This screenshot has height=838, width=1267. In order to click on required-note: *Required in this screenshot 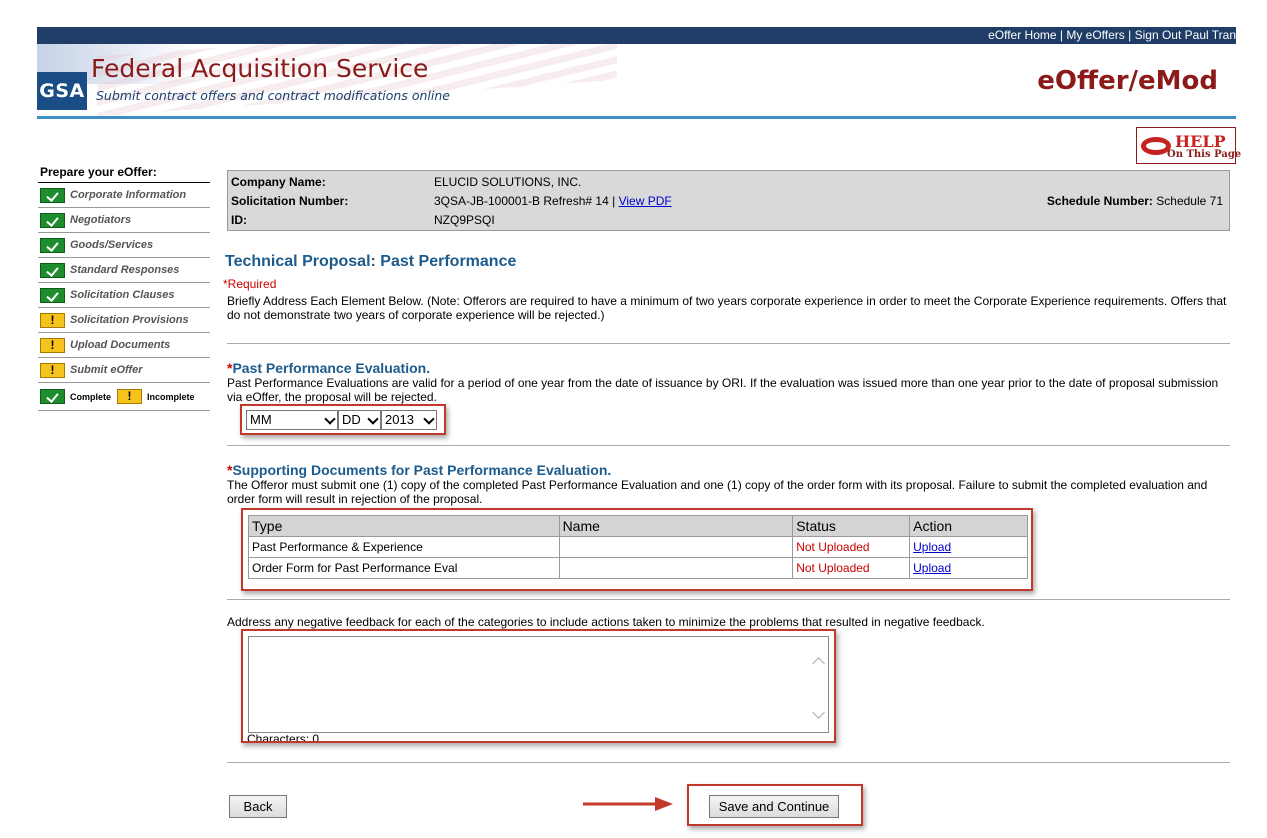, I will do `click(250, 284)`.